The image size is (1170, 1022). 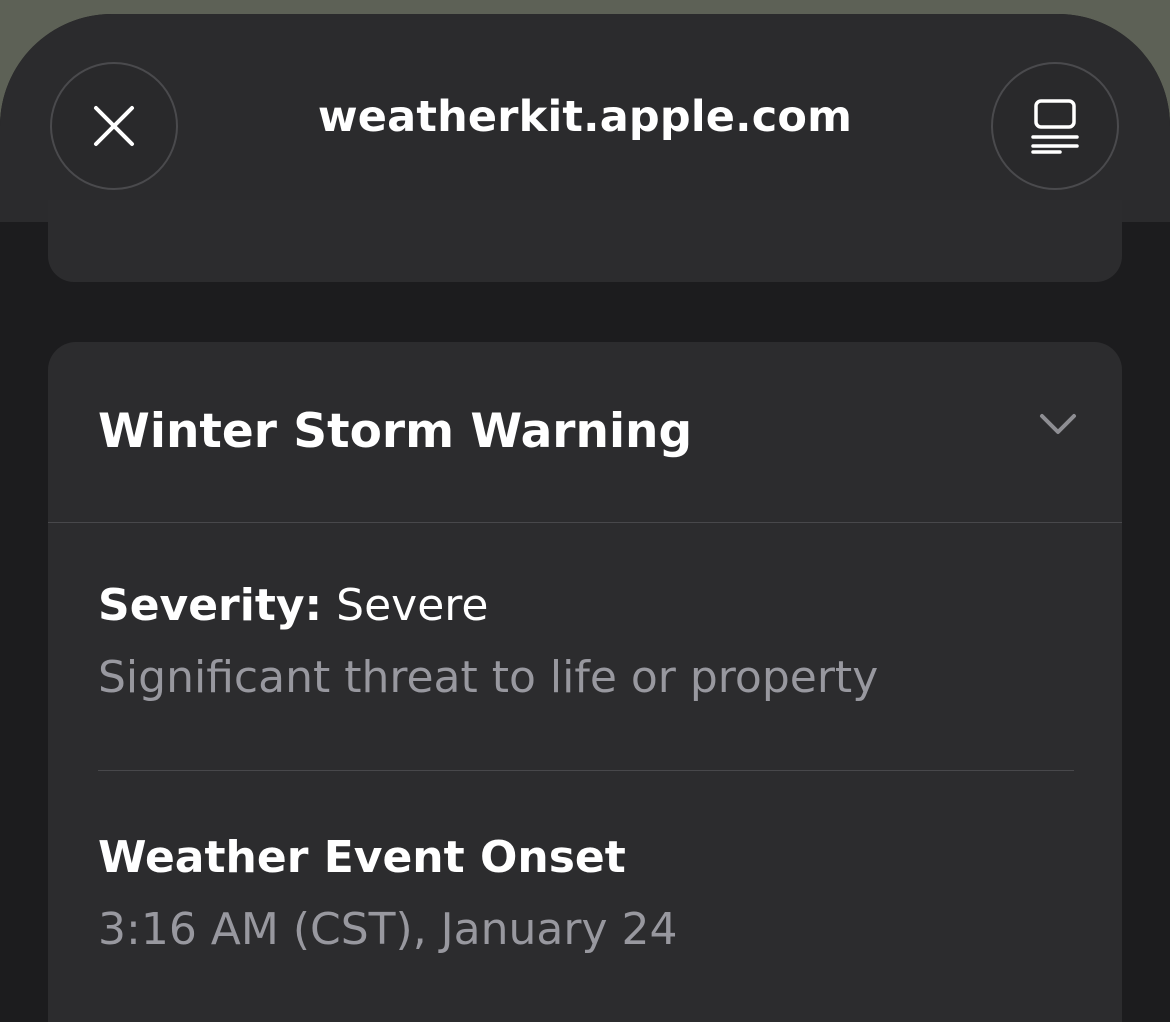 I want to click on severity-description: Significant threat to life or property, so click(x=488, y=677).